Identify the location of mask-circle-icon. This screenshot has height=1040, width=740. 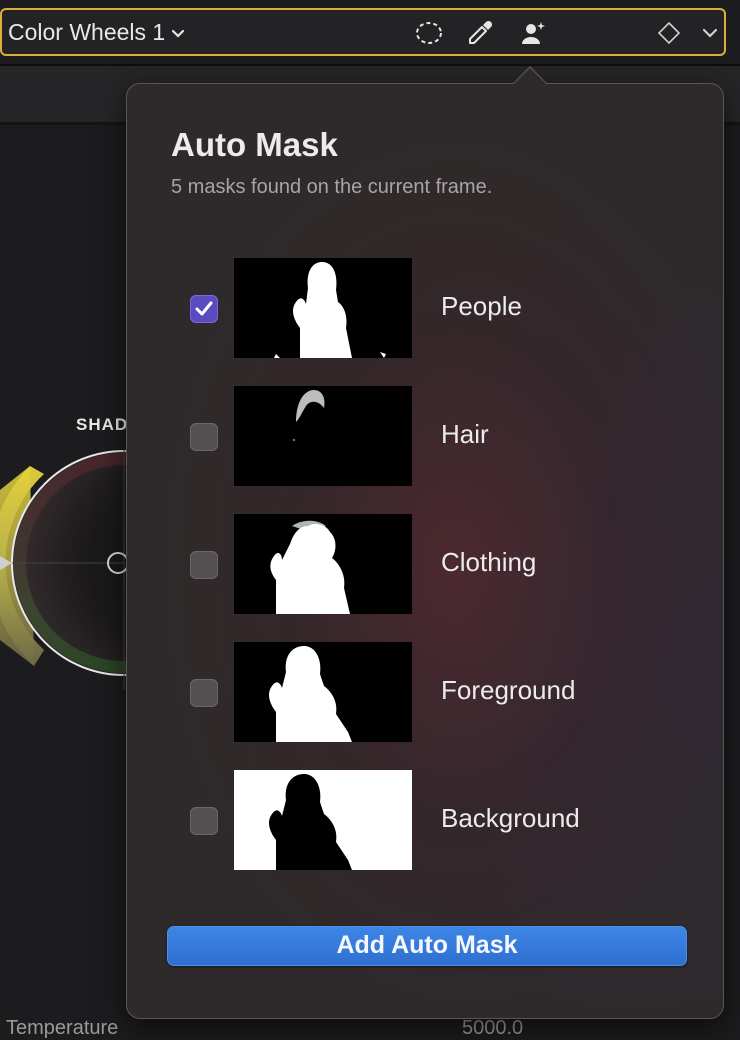
(429, 33).